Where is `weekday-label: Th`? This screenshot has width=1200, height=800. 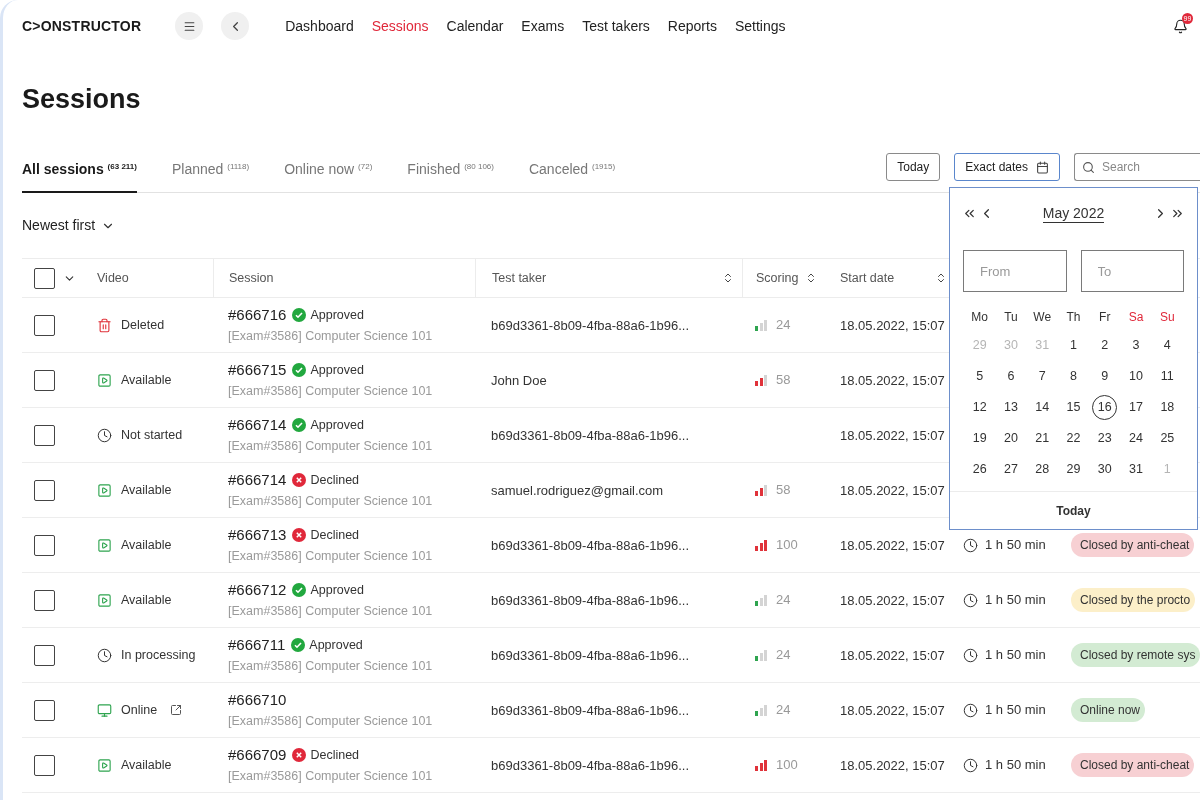 weekday-label: Th is located at coordinates (1073, 317).